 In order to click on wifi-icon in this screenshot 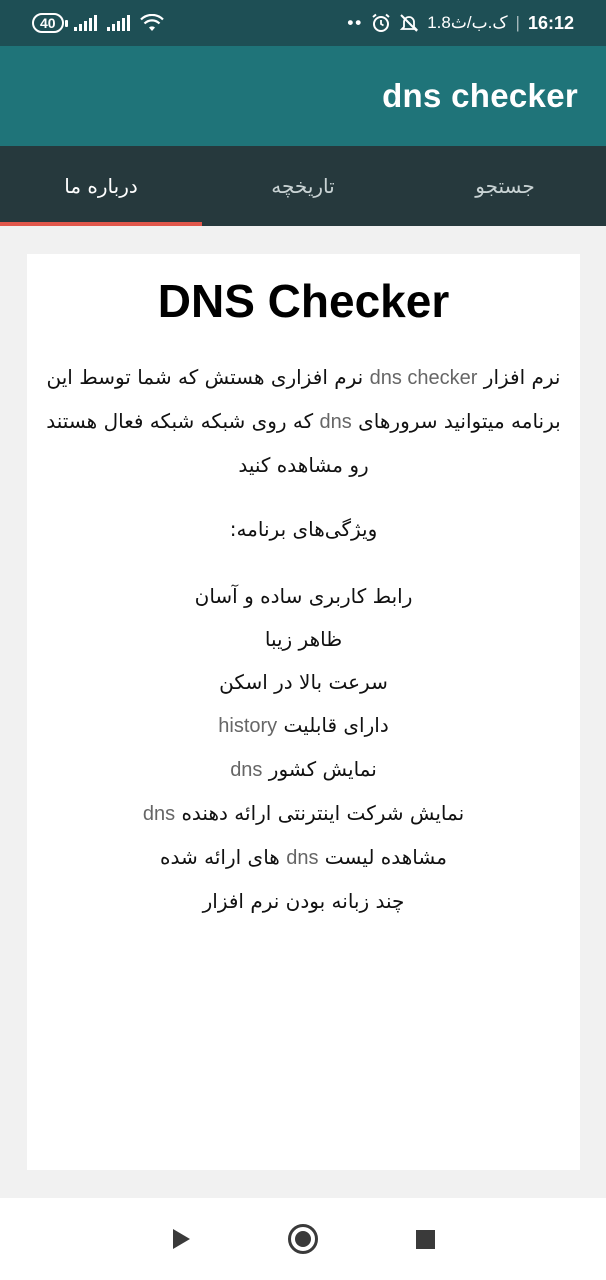, I will do `click(151, 22)`.